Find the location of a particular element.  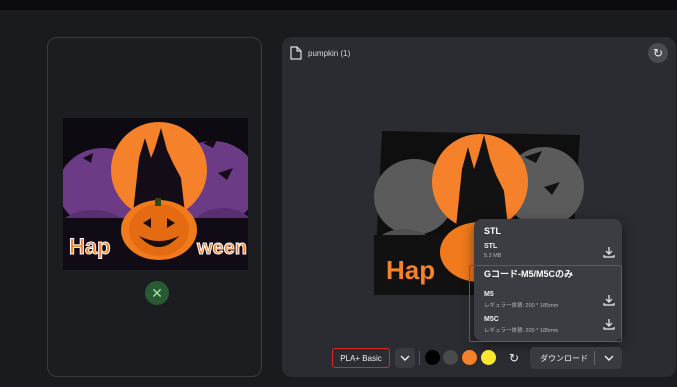

regenerate-button: ↻ is located at coordinates (658, 53).